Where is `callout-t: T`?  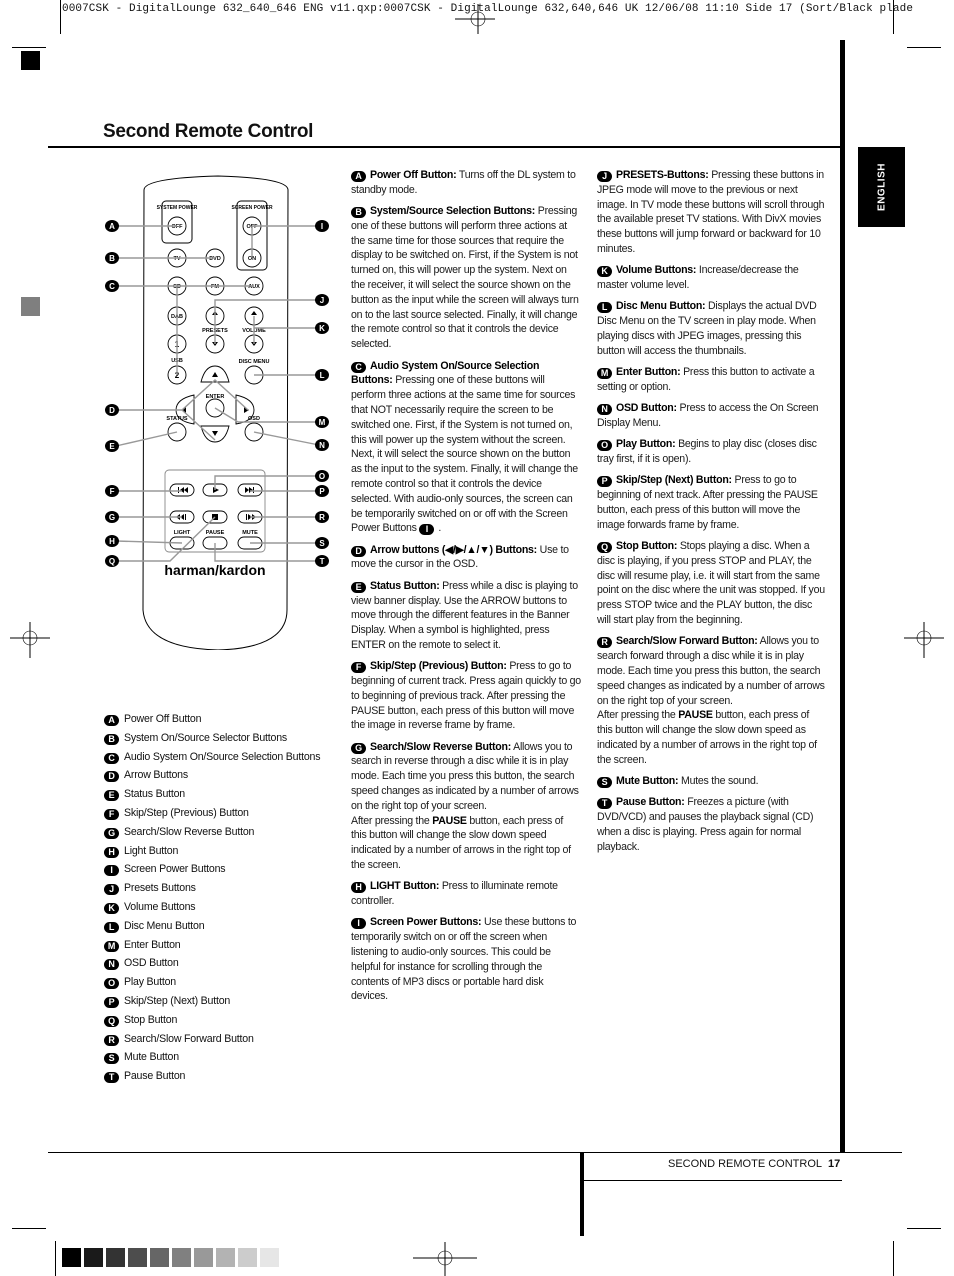
callout-t: T is located at coordinates (322, 561).